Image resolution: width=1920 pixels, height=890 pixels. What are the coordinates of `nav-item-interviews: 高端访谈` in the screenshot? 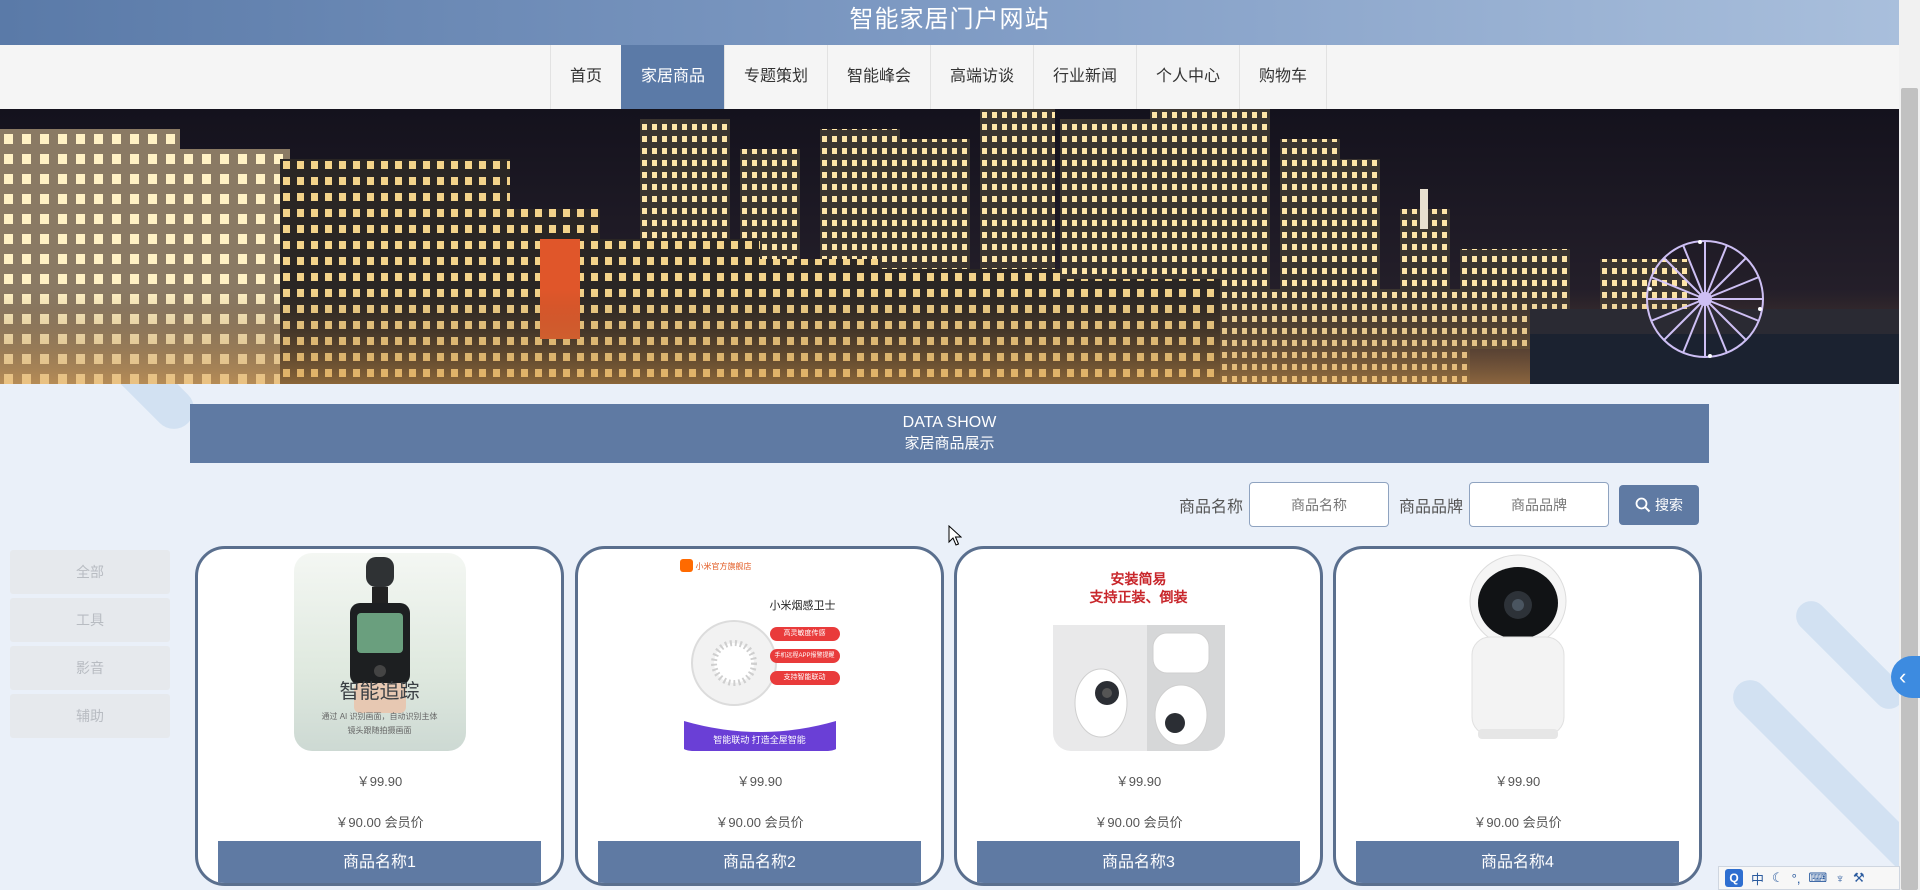 It's located at (982, 77).